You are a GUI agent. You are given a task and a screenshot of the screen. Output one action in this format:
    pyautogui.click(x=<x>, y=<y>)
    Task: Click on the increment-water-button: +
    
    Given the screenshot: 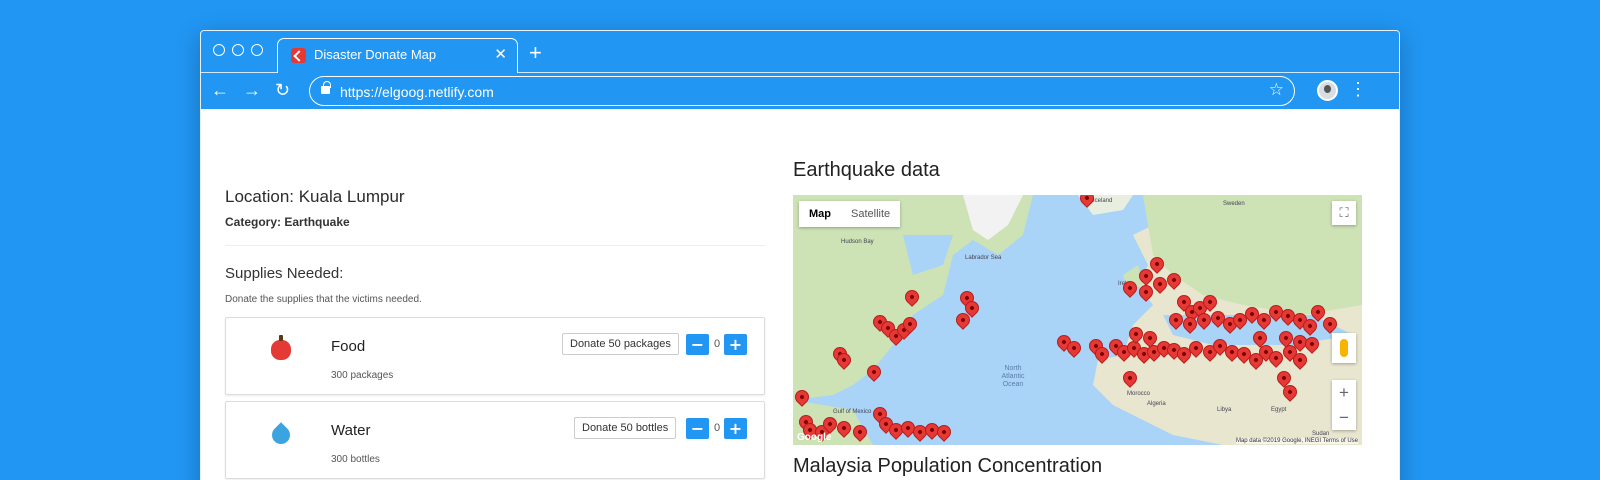 What is the action you would take?
    pyautogui.click(x=735, y=428)
    